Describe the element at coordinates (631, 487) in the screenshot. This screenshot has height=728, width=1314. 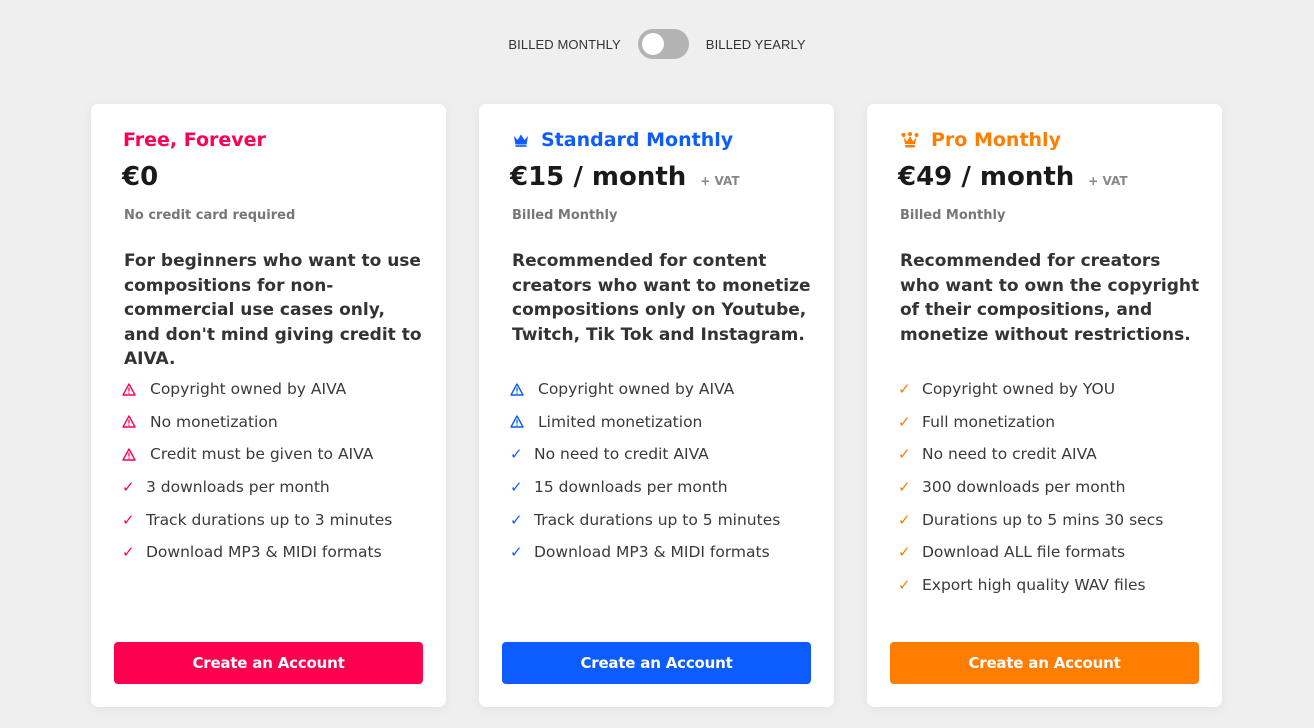
I see `feature-text: 15 downloads per month` at that location.